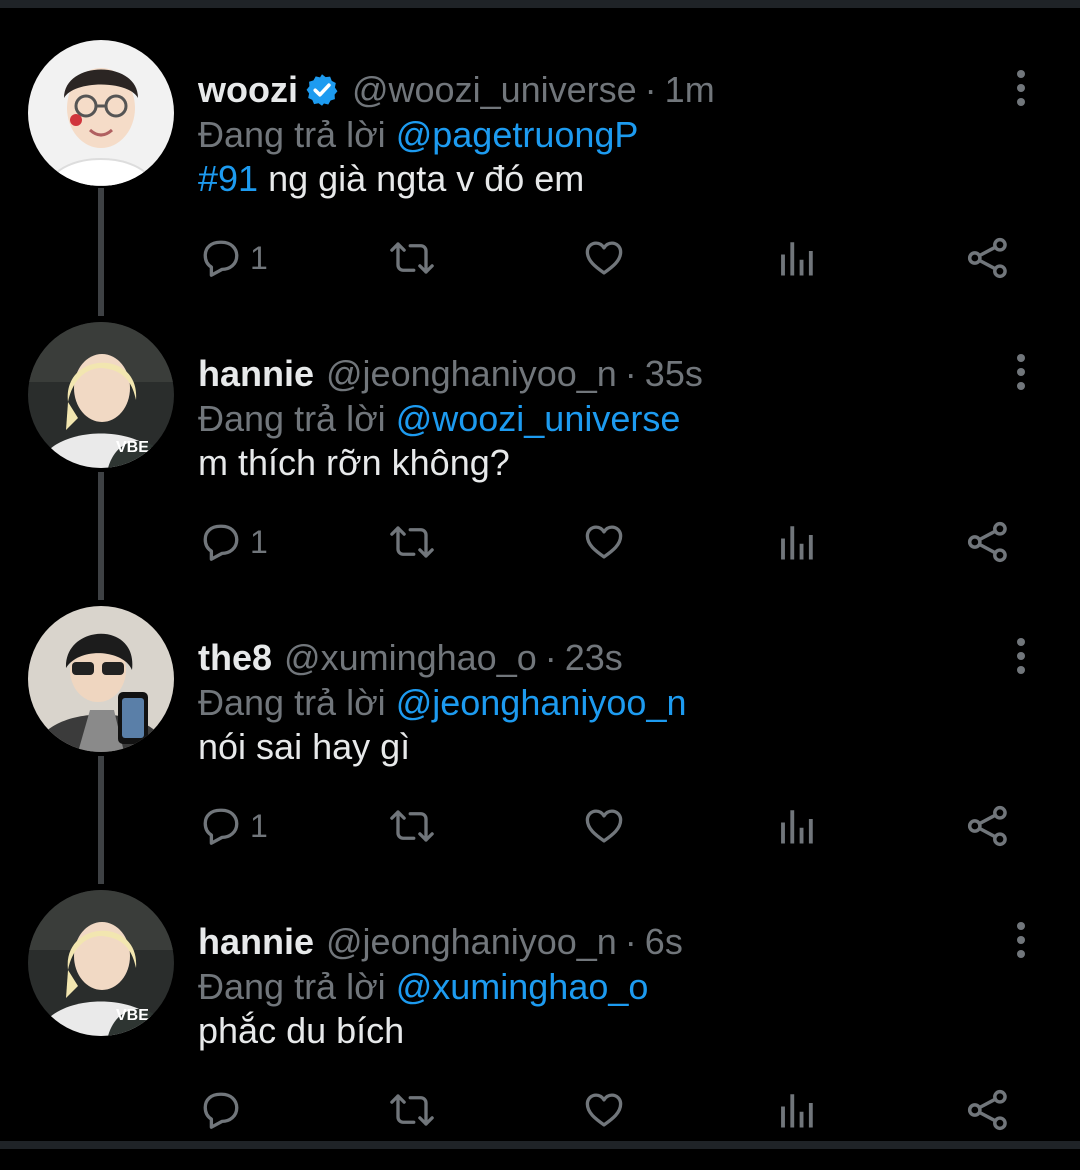  I want to click on timestamp: 35s, so click(674, 374).